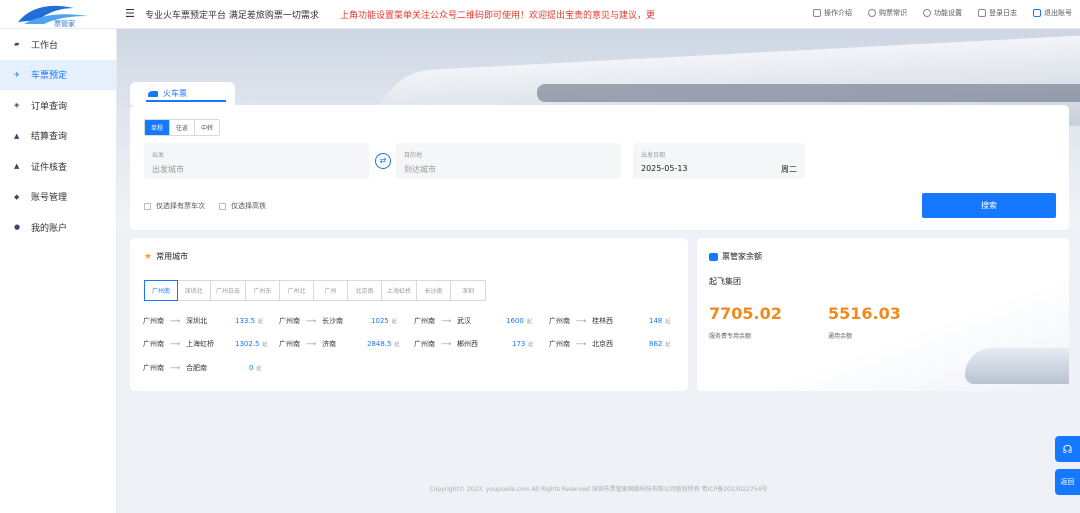 Image resolution: width=1080 pixels, height=513 pixels. I want to click on account-icon: ◆, so click(17, 196).